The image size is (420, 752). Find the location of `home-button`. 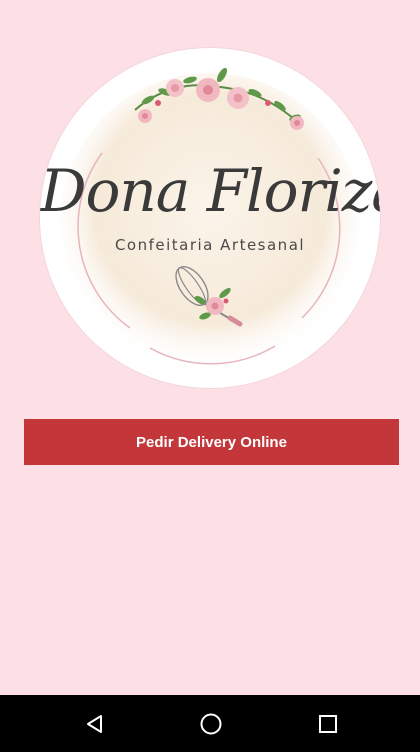

home-button is located at coordinates (211, 724).